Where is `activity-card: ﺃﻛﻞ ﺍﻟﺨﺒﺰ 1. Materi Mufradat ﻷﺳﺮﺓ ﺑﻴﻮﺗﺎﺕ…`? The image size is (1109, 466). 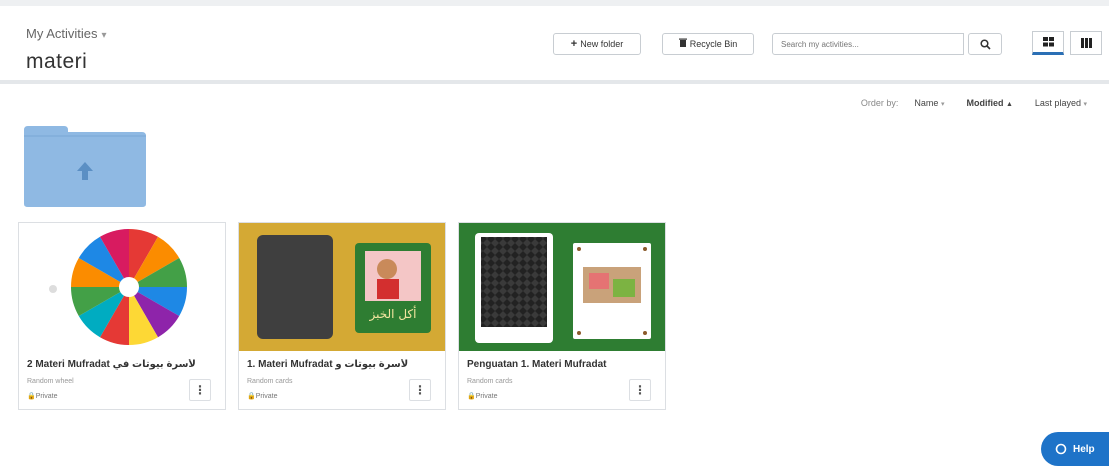
activity-card: ﺃﻛﻞ ﺍﻟﺨﺒﺰ 1. Materi Mufradat ﻷﺳﺮﺓ ﺑﻴﻮﺗﺎﺕ… is located at coordinates (342, 316).